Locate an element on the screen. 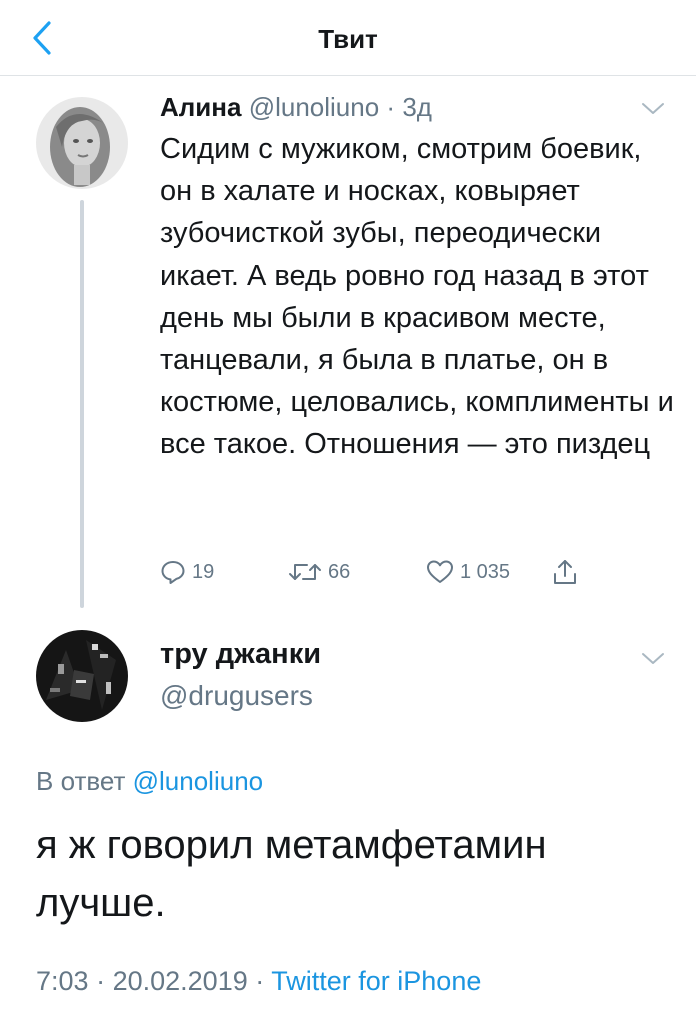 This screenshot has height=1024, width=696. avatar-tru-junkie is located at coordinates (82, 676).